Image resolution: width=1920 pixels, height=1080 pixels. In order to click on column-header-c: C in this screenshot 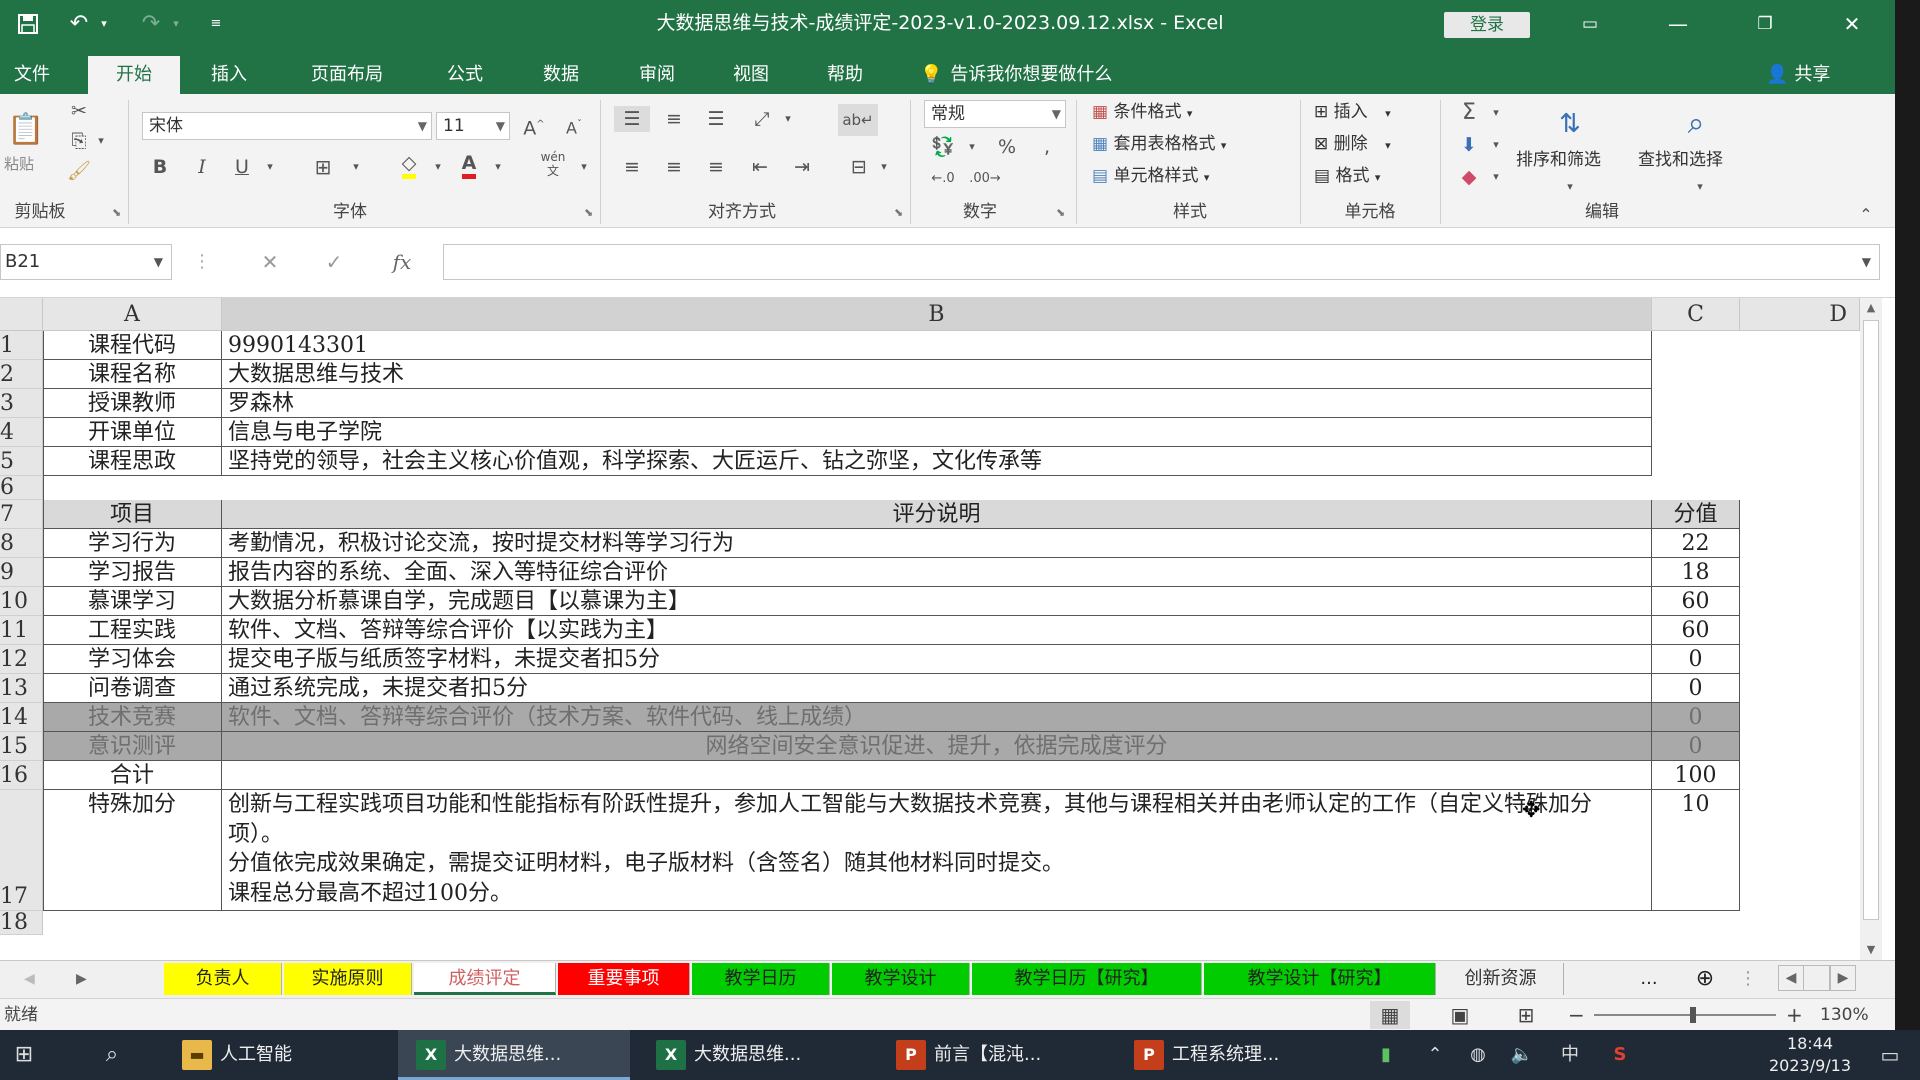, I will do `click(1696, 314)`.